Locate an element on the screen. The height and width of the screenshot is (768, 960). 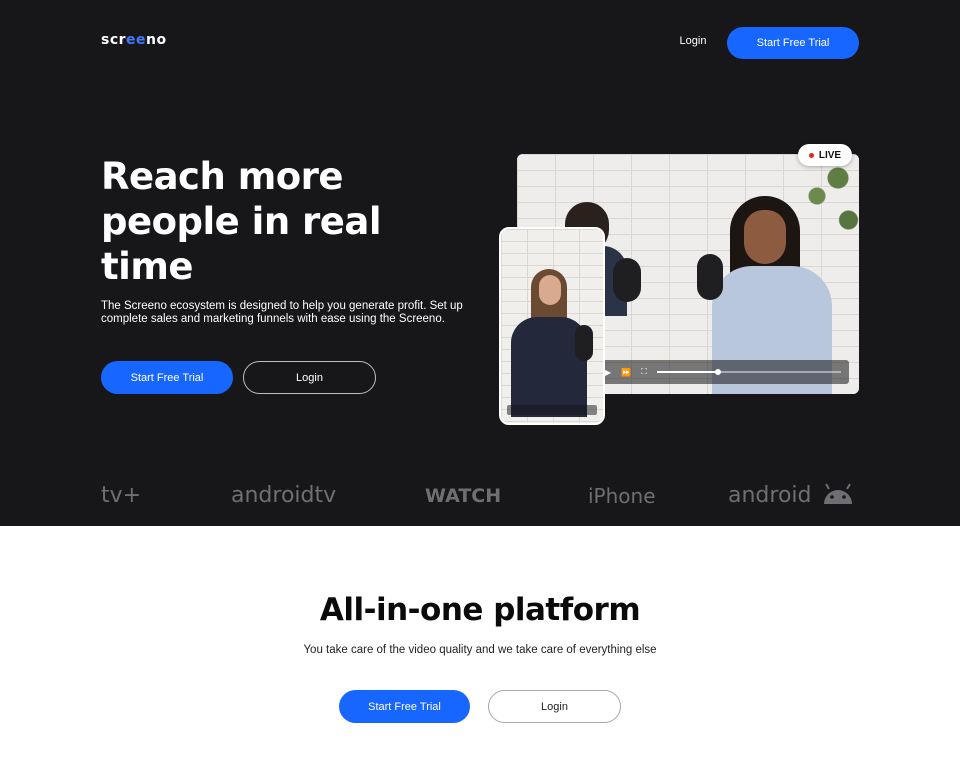
apple-tv-logo: tv+ is located at coordinates (121, 496).